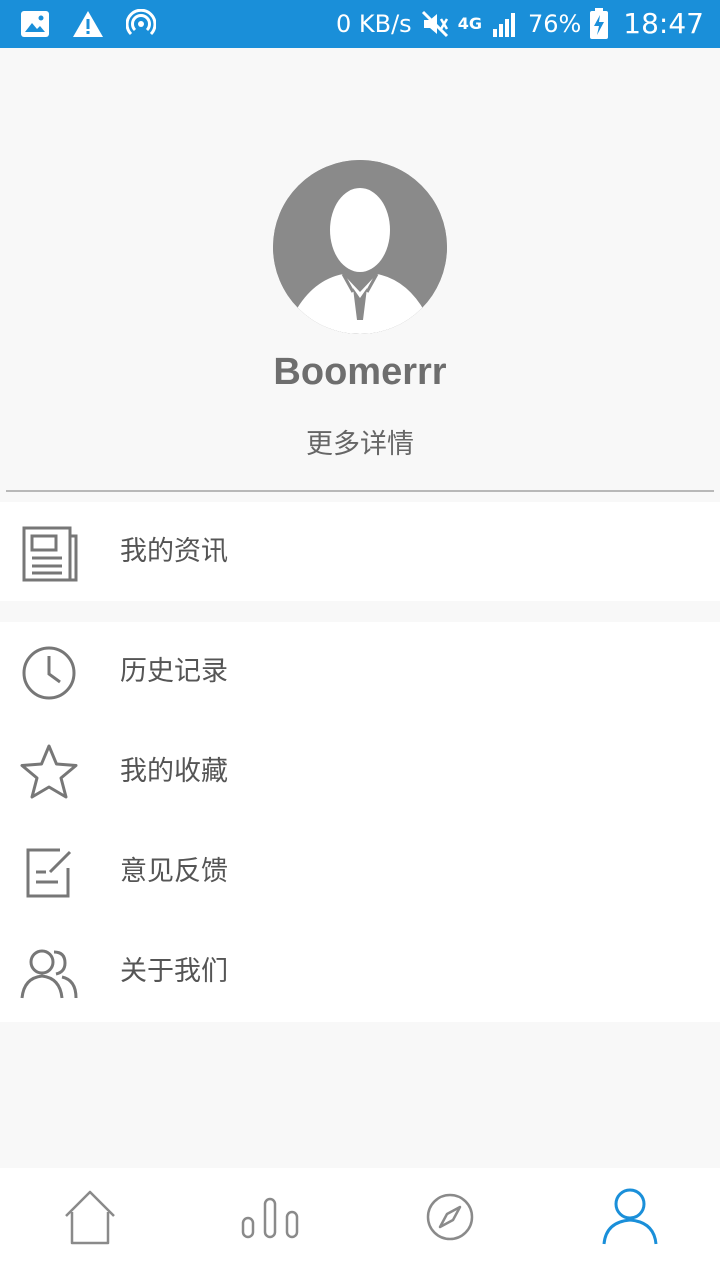 The image size is (720, 1280). What do you see at coordinates (554, 24) in the screenshot?
I see `battery-level: 76%` at bounding box center [554, 24].